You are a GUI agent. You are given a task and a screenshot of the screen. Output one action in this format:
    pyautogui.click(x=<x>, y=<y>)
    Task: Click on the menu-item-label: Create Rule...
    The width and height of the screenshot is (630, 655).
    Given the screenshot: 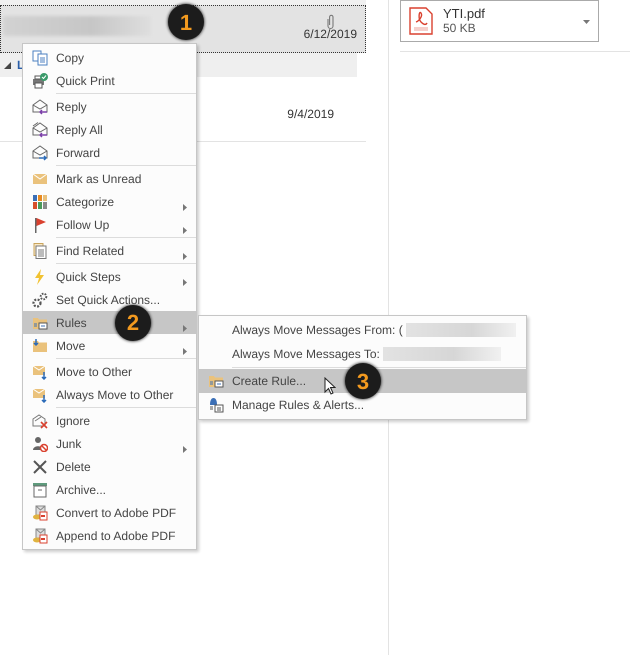 What is the action you would take?
    pyautogui.click(x=269, y=381)
    